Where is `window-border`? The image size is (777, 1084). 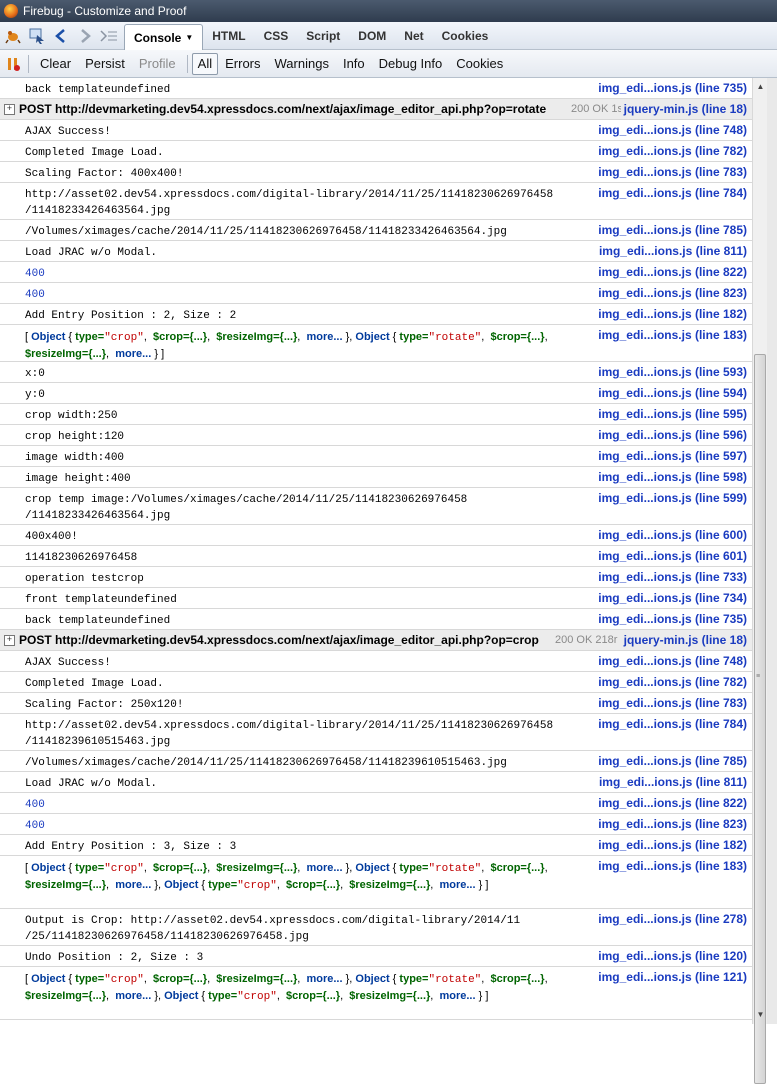
window-border is located at coordinates (772, 551).